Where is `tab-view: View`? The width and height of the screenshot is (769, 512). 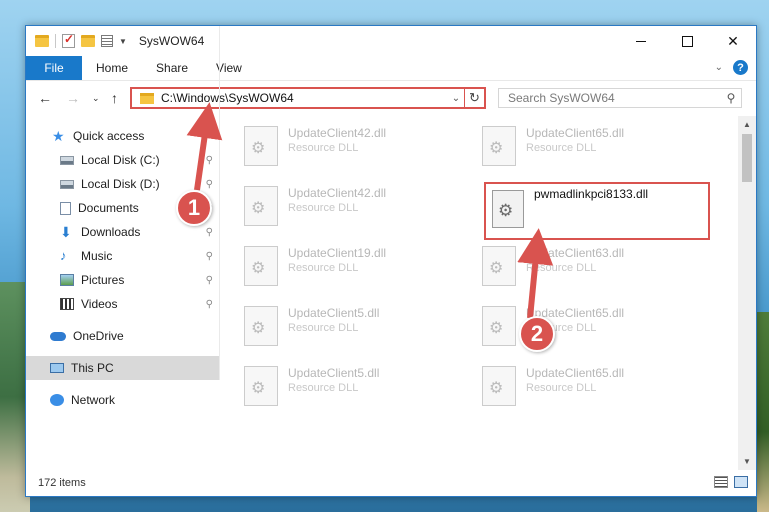 tab-view: View is located at coordinates (229, 68).